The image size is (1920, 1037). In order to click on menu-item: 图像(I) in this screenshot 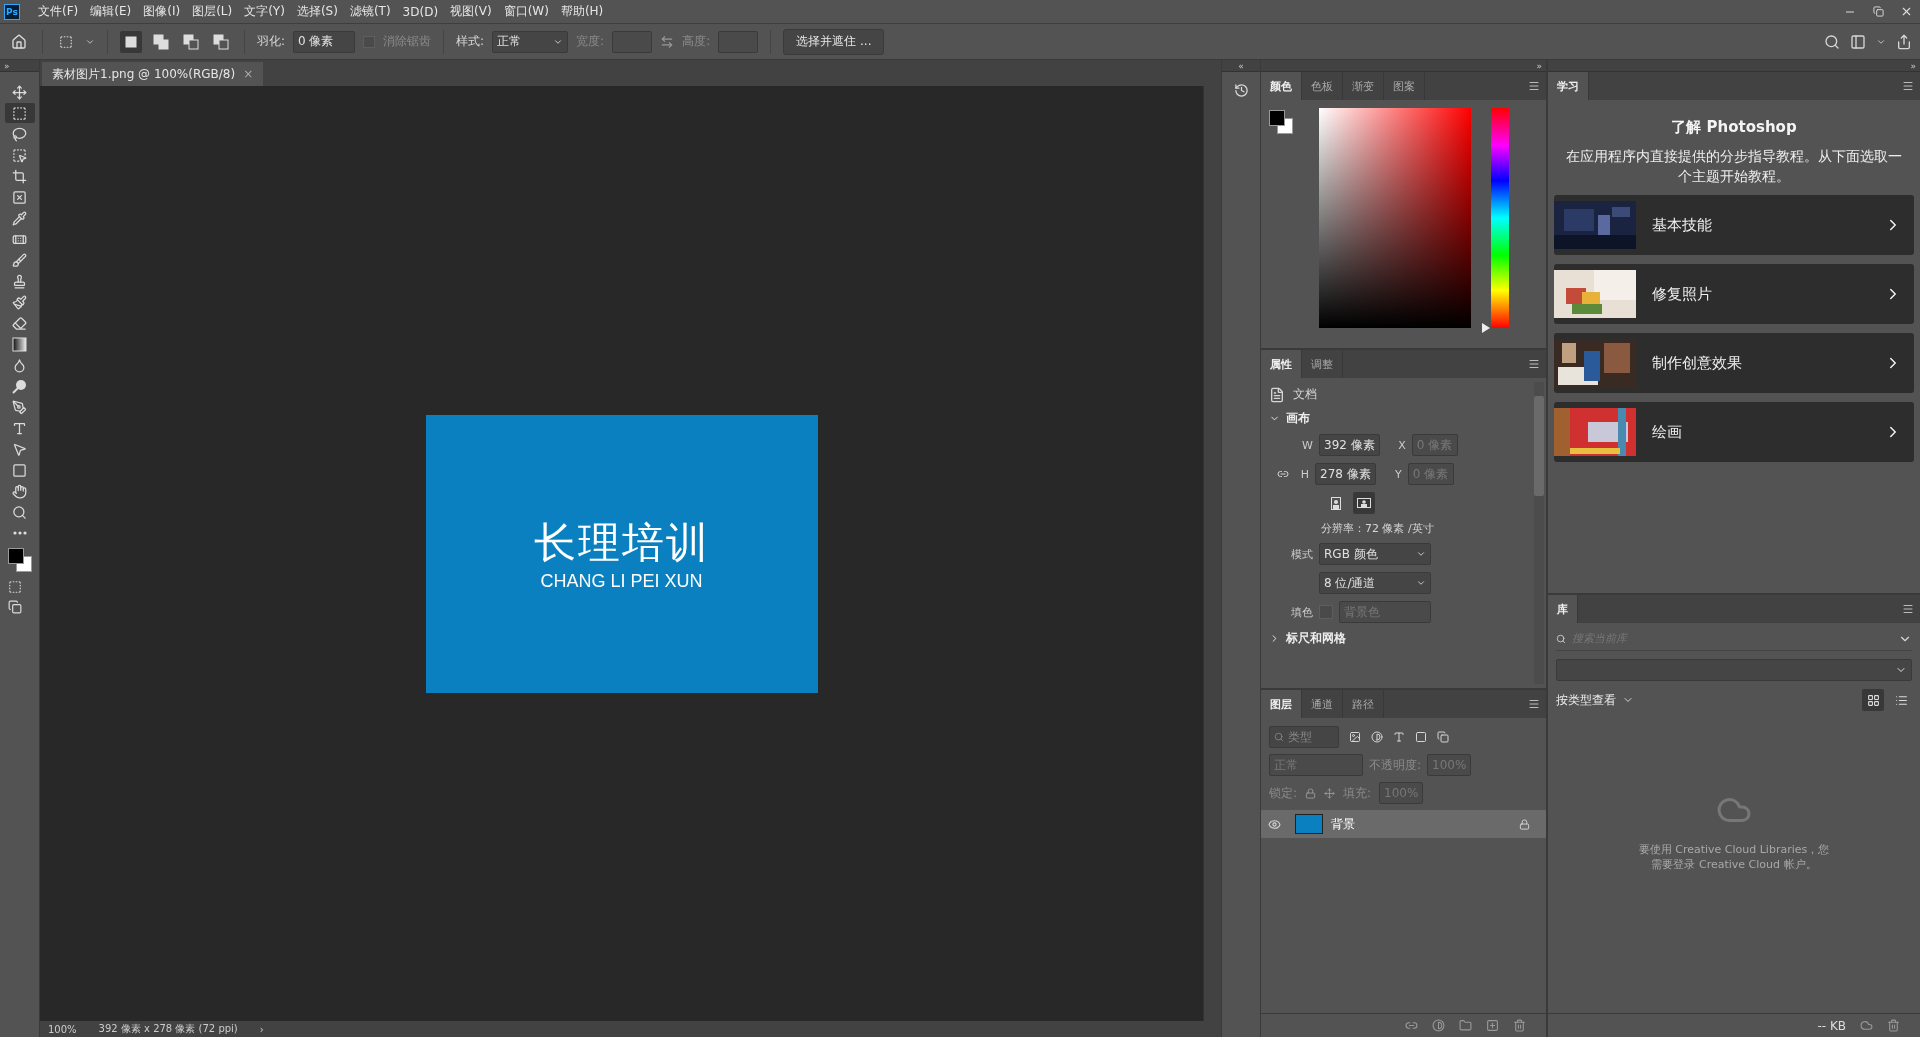, I will do `click(162, 11)`.